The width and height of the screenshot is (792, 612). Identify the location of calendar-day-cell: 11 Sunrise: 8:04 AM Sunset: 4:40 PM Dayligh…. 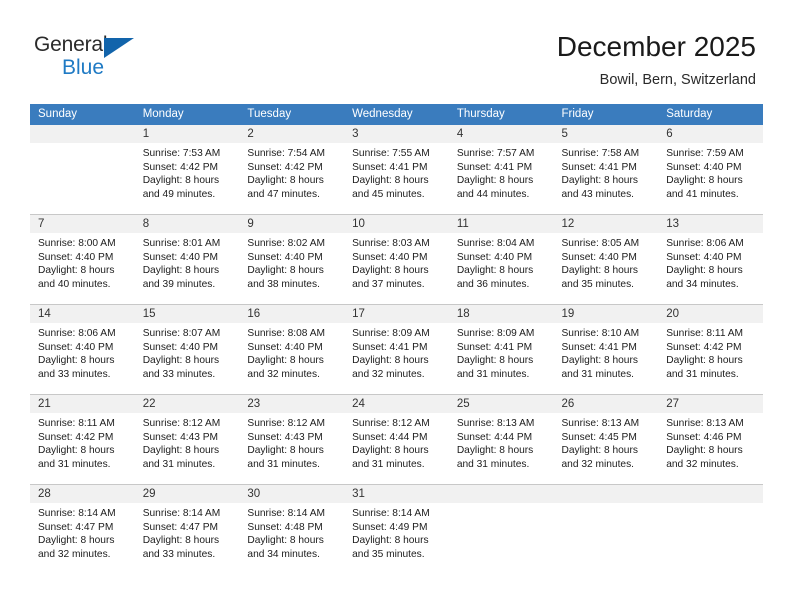
(501, 259).